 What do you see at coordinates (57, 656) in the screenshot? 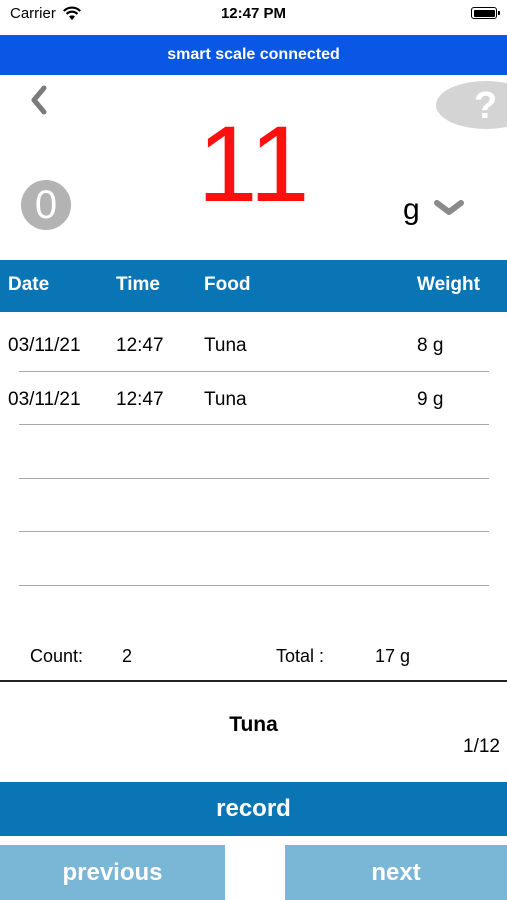
I see `count-label: Count:` at bounding box center [57, 656].